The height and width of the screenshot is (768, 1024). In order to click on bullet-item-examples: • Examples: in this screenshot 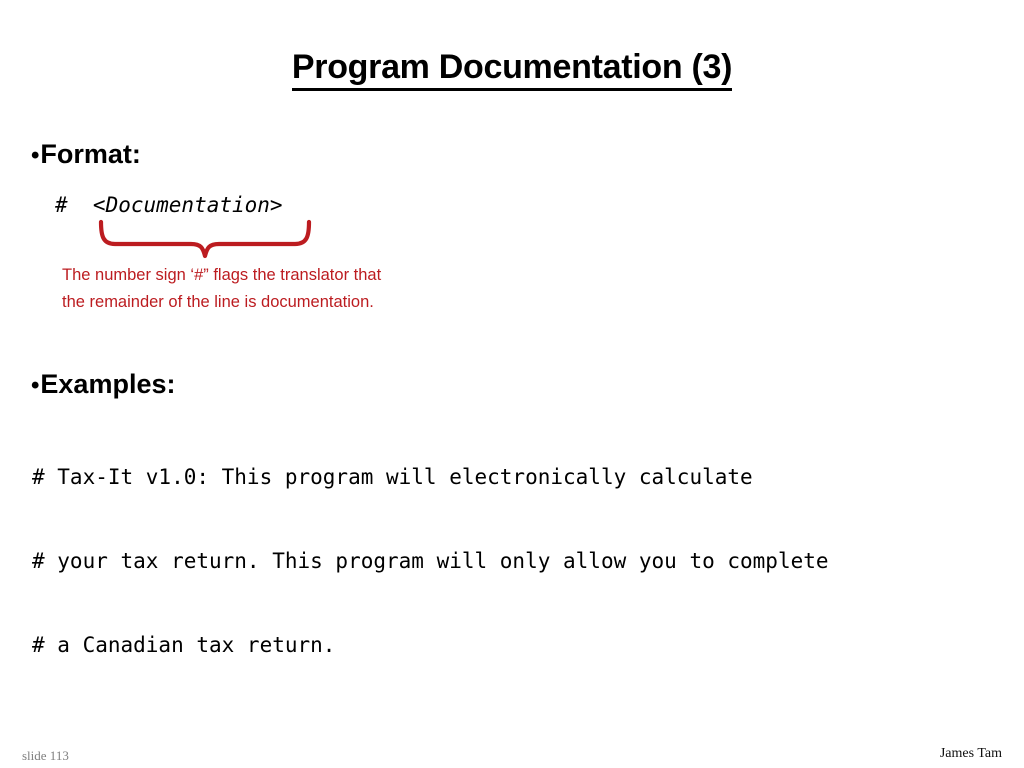, I will do `click(103, 384)`.